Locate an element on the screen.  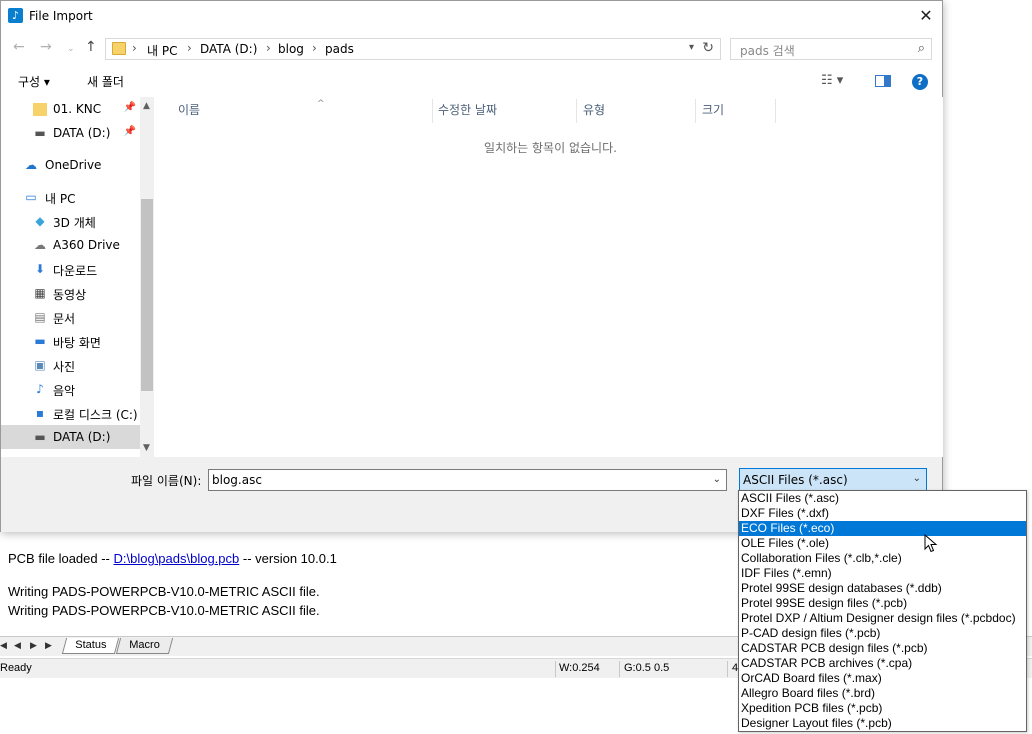
column-name-label: 이름 is located at coordinates (189, 110).